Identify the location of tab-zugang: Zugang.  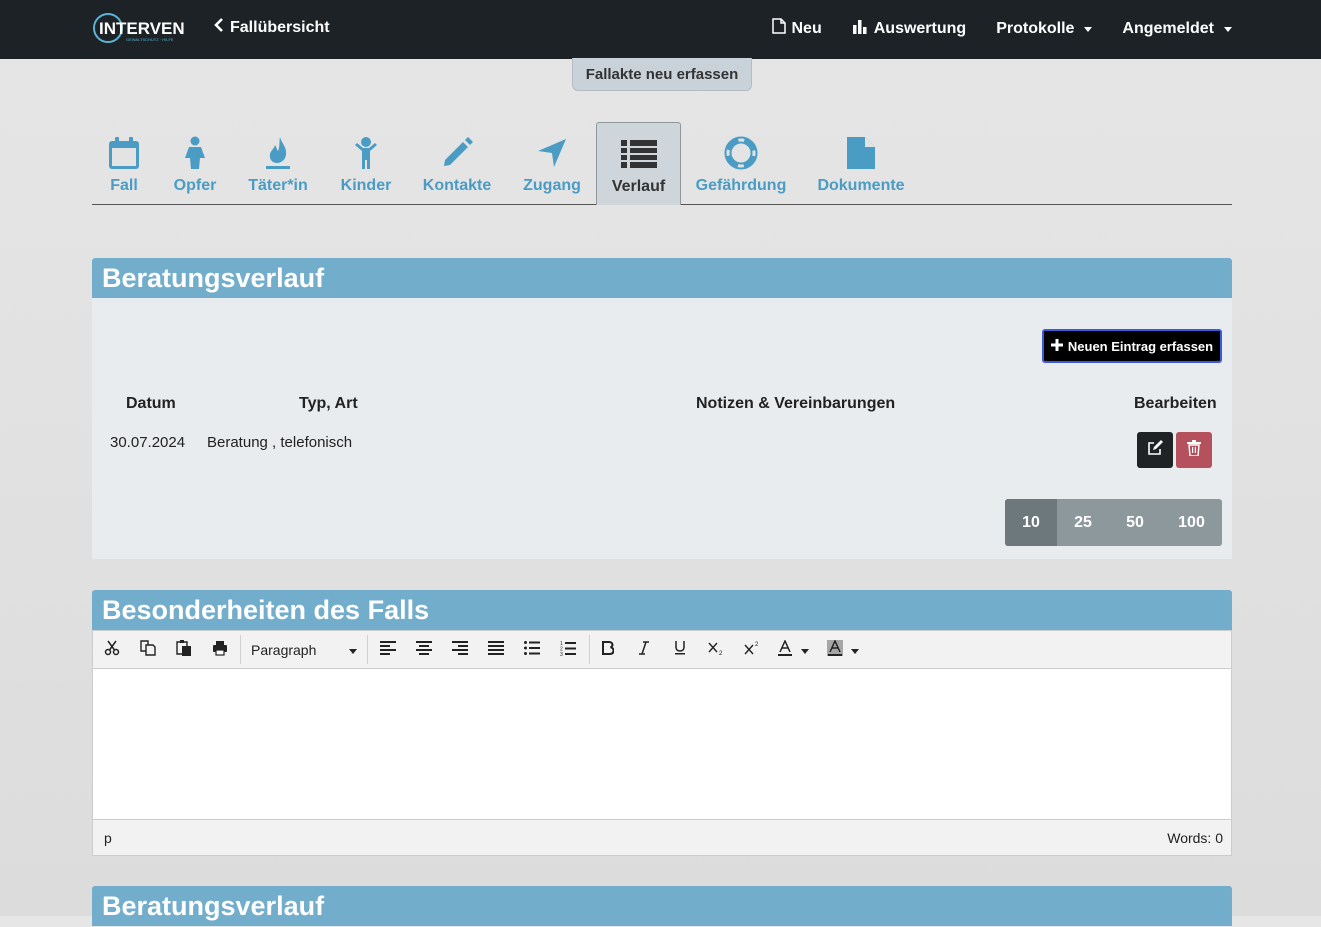
(552, 163).